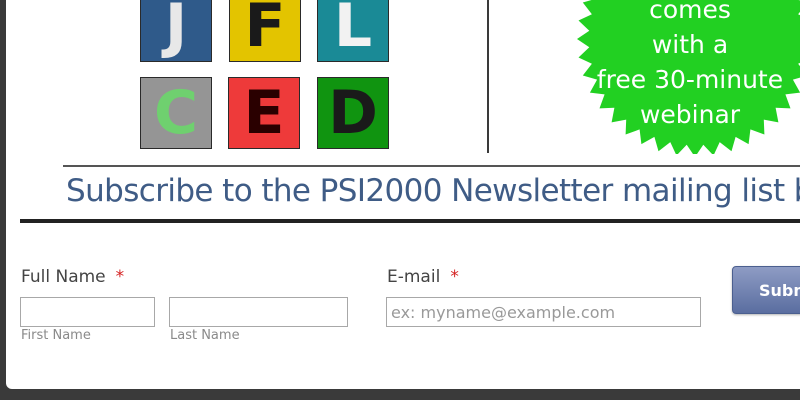 The width and height of the screenshot is (800, 400). What do you see at coordinates (258, 312) in the screenshot?
I see `last-name-input` at bounding box center [258, 312].